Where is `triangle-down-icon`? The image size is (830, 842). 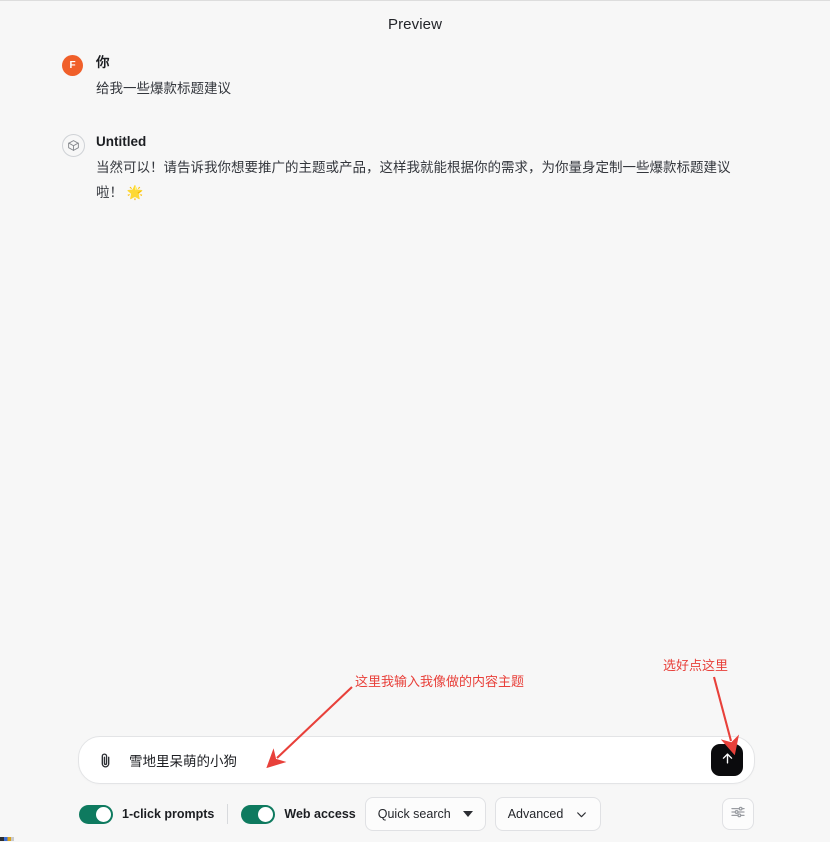
triangle-down-icon is located at coordinates (467, 814).